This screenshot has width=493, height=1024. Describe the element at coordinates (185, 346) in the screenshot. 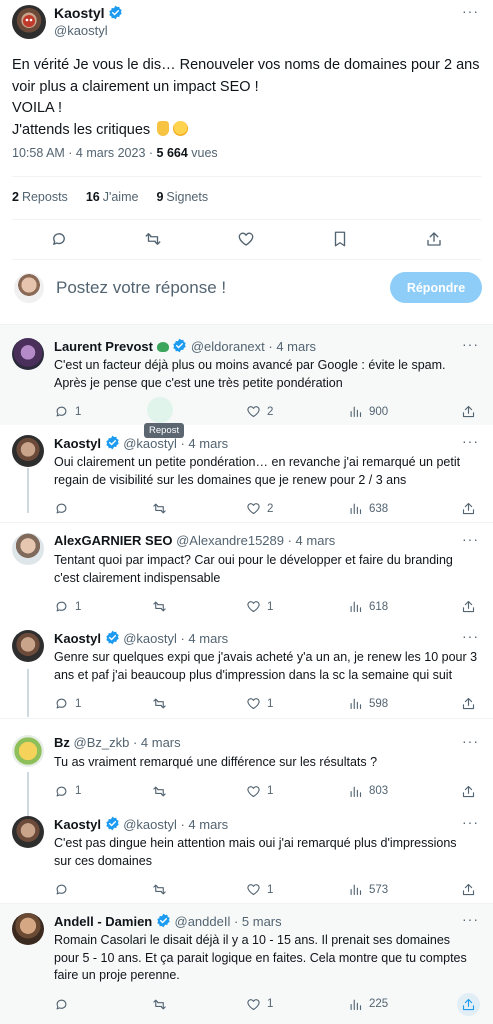

I see `reply-header: Laurent Prevost @eldoranext · 4 mars` at that location.